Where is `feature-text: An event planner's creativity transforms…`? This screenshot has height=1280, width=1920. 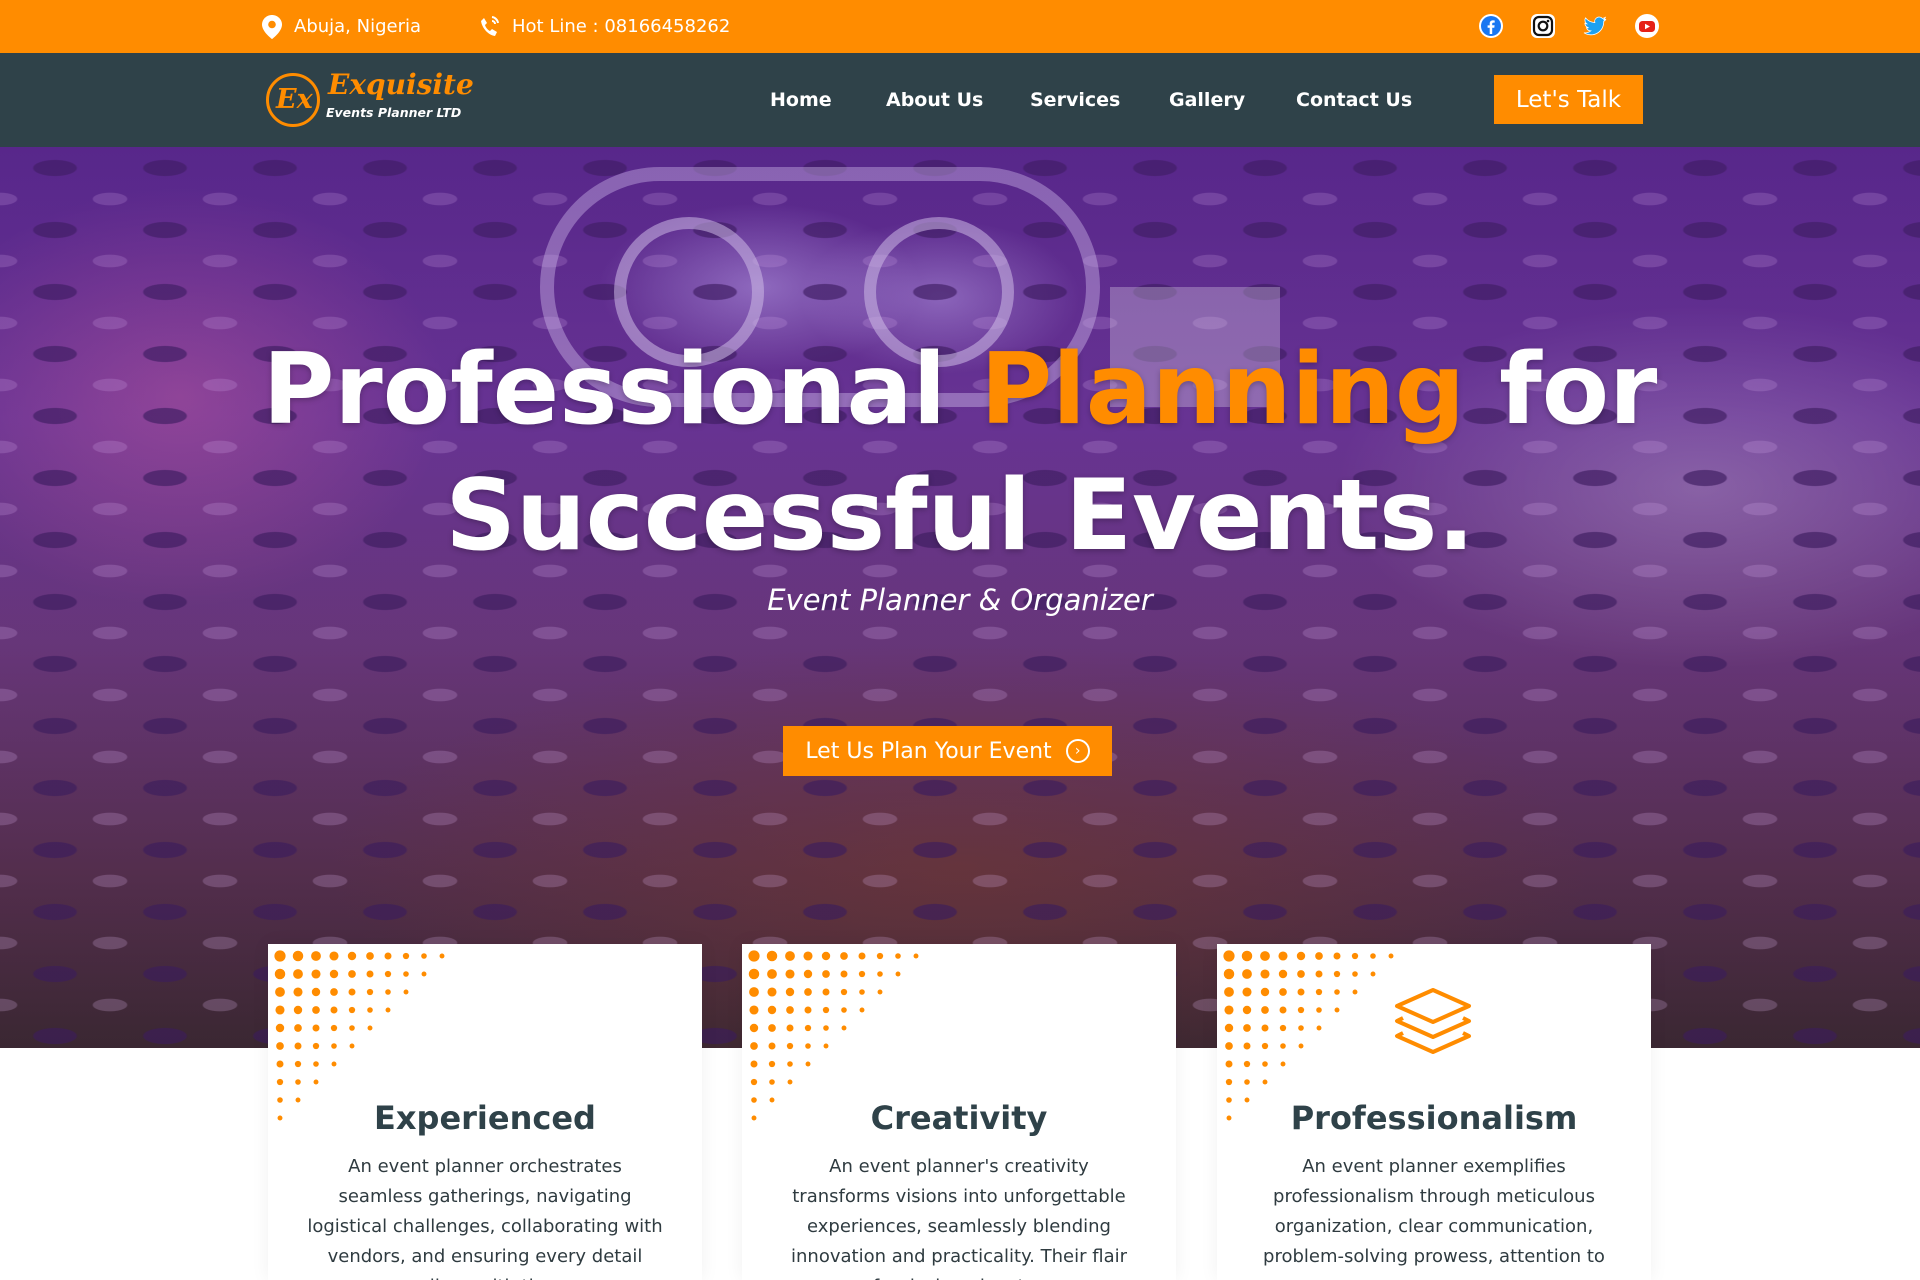
feature-text: An event planner's creativity transforms… is located at coordinates (959, 1218).